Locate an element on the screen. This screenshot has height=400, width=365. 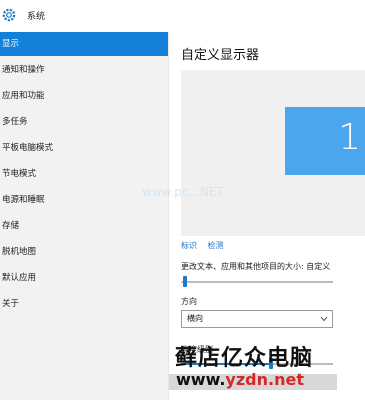
sidebar-item-battery-saver: 节电模式 is located at coordinates (84, 174).